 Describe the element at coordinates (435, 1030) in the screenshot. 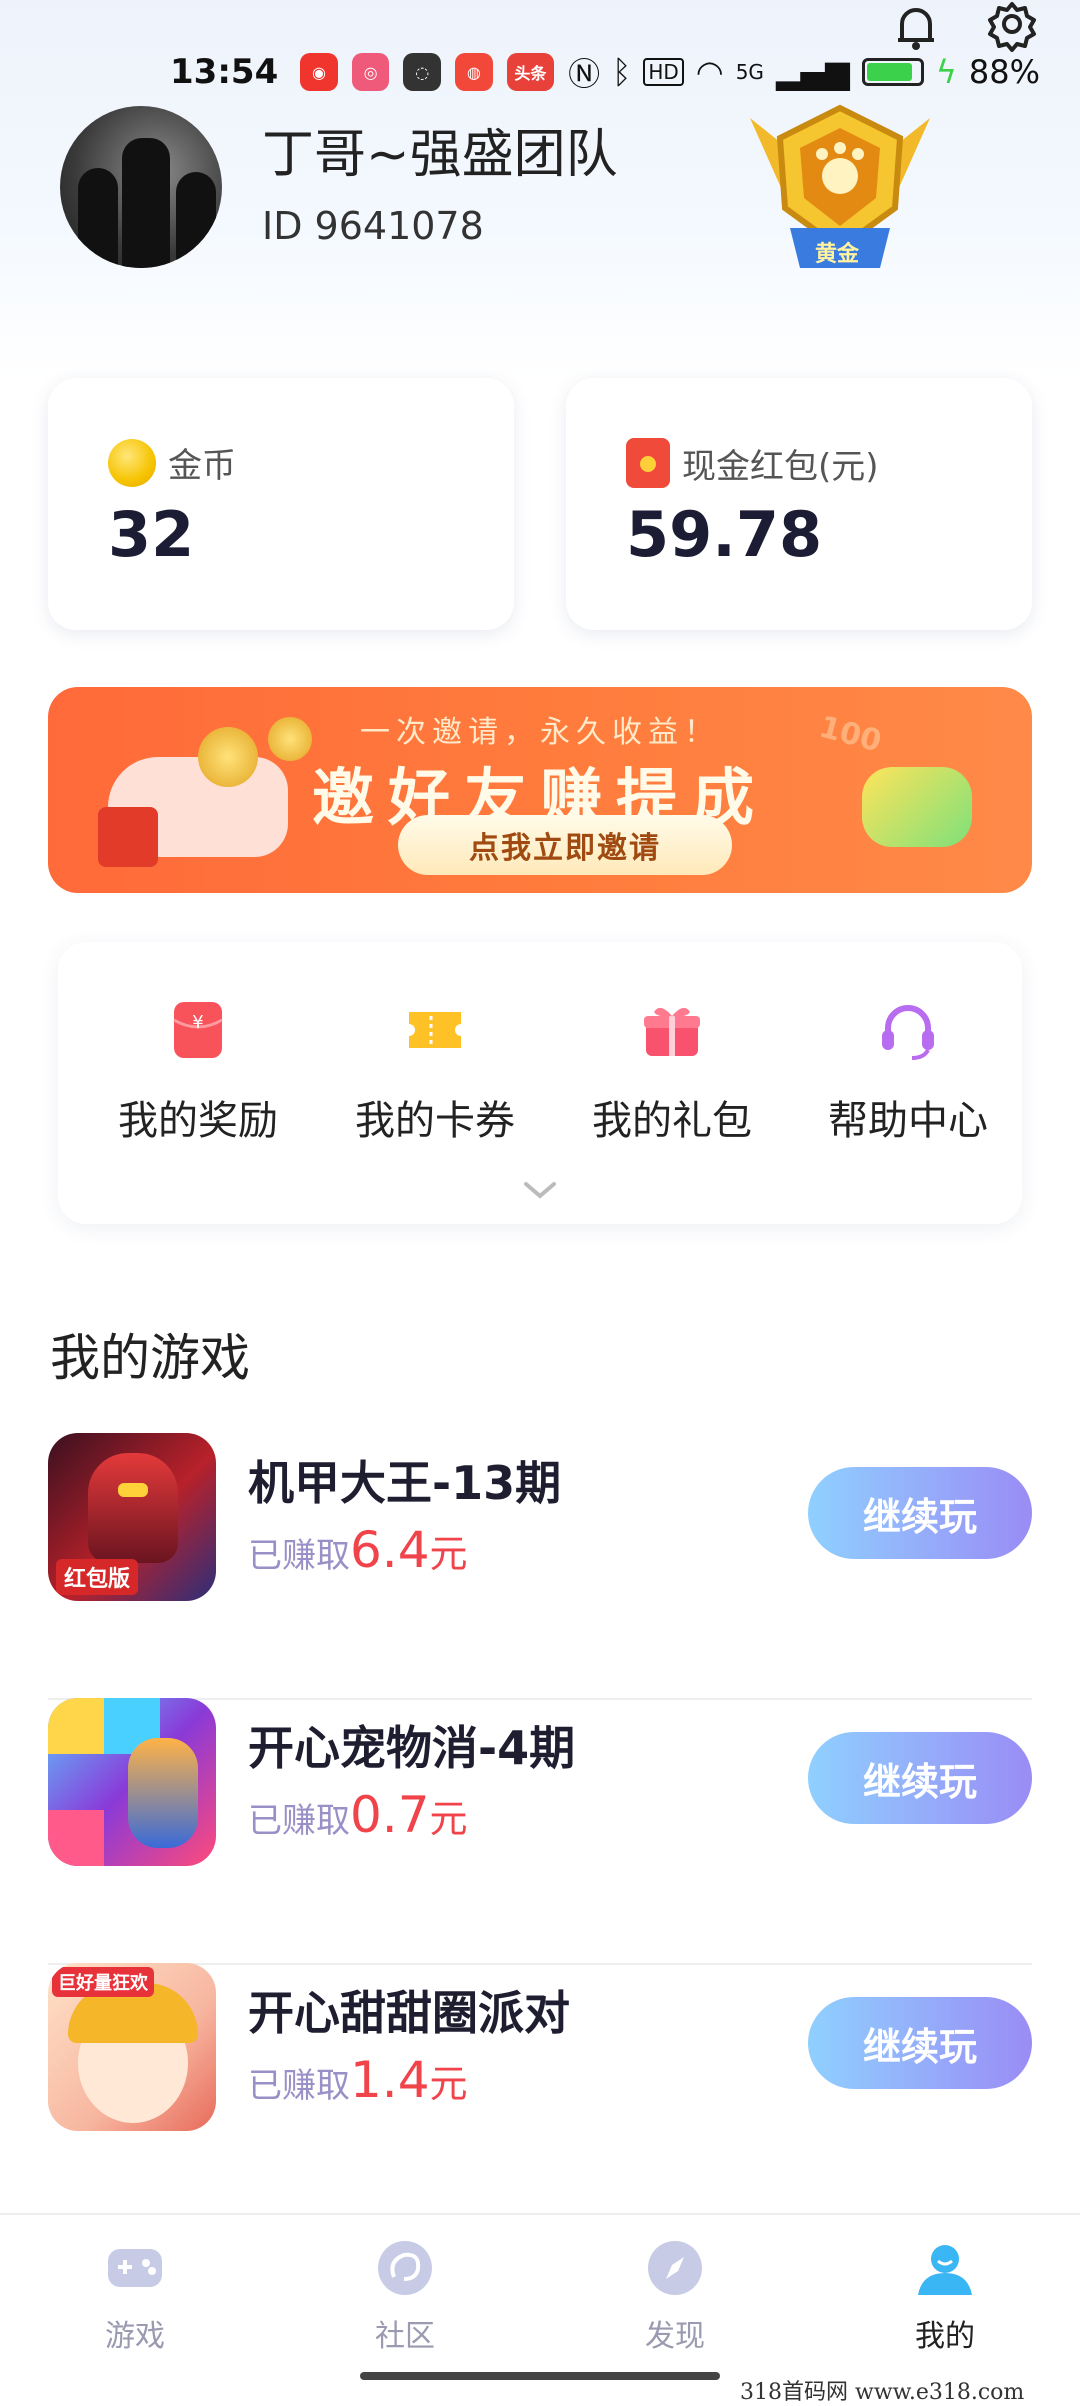

I see `ticket-icon` at that location.